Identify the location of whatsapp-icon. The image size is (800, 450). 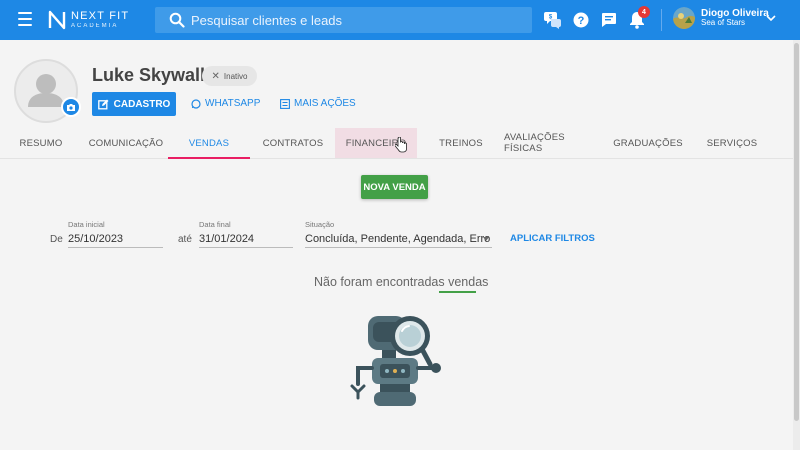
(196, 103).